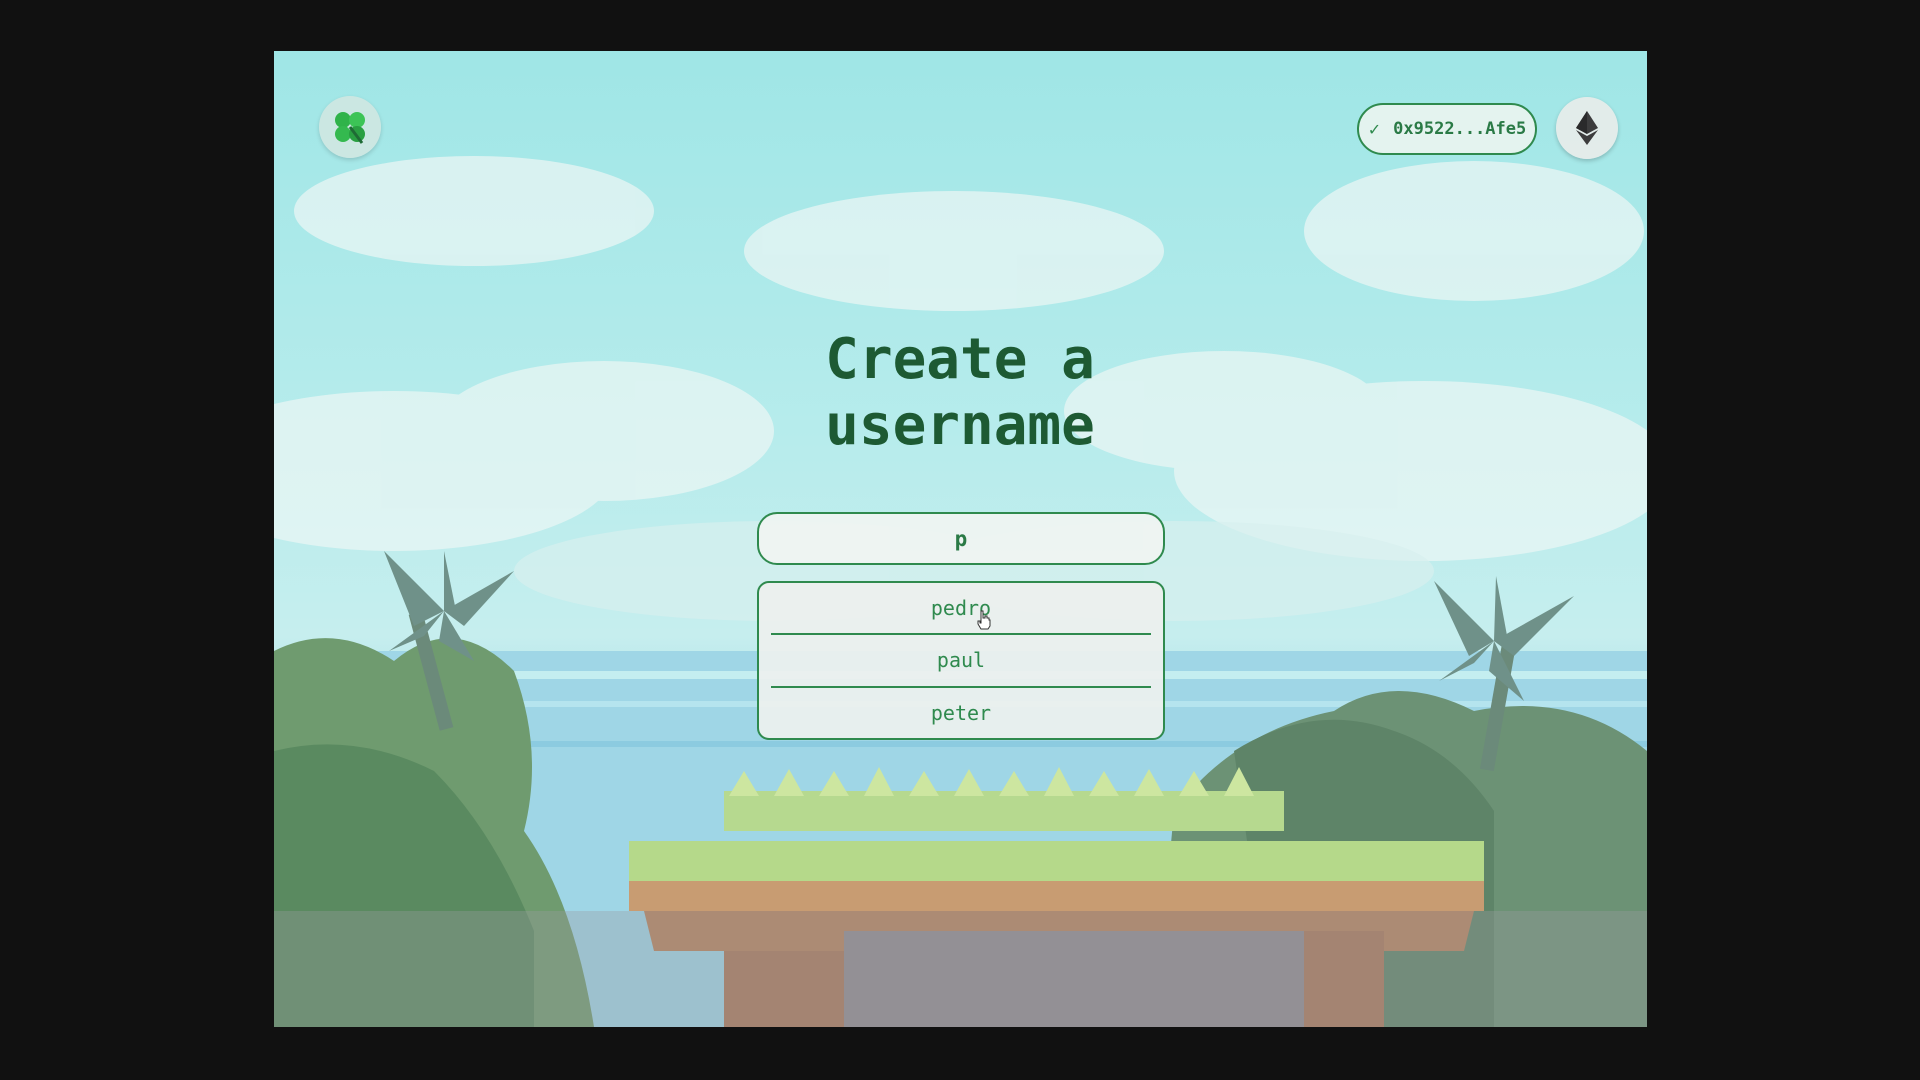 Image resolution: width=1920 pixels, height=1080 pixels. Describe the element at coordinates (960, 425) in the screenshot. I see `title-line-2: username` at that location.